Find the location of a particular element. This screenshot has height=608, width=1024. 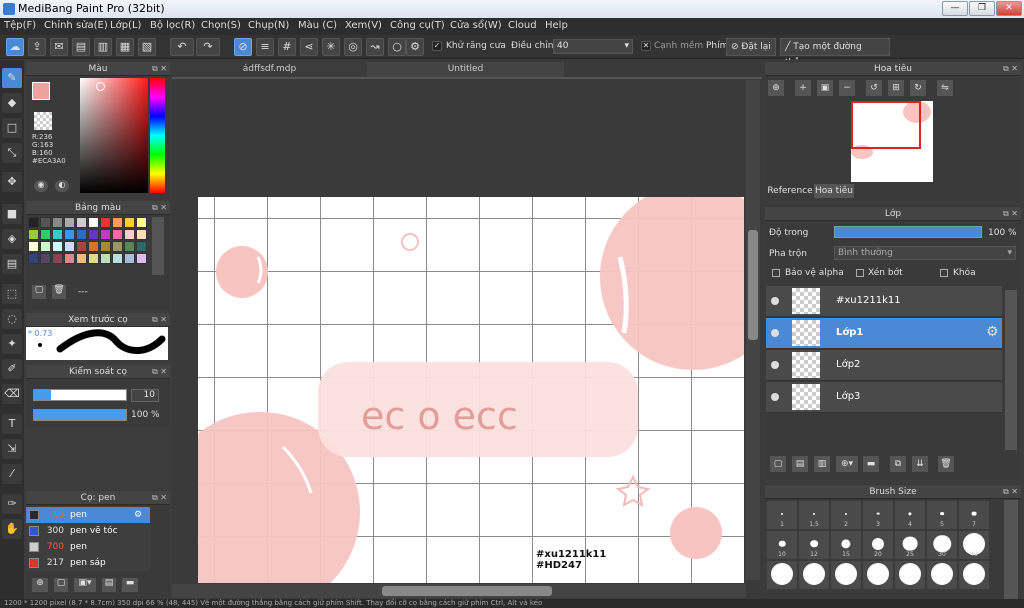

layer-row: #xu1211k11 is located at coordinates (884, 301).